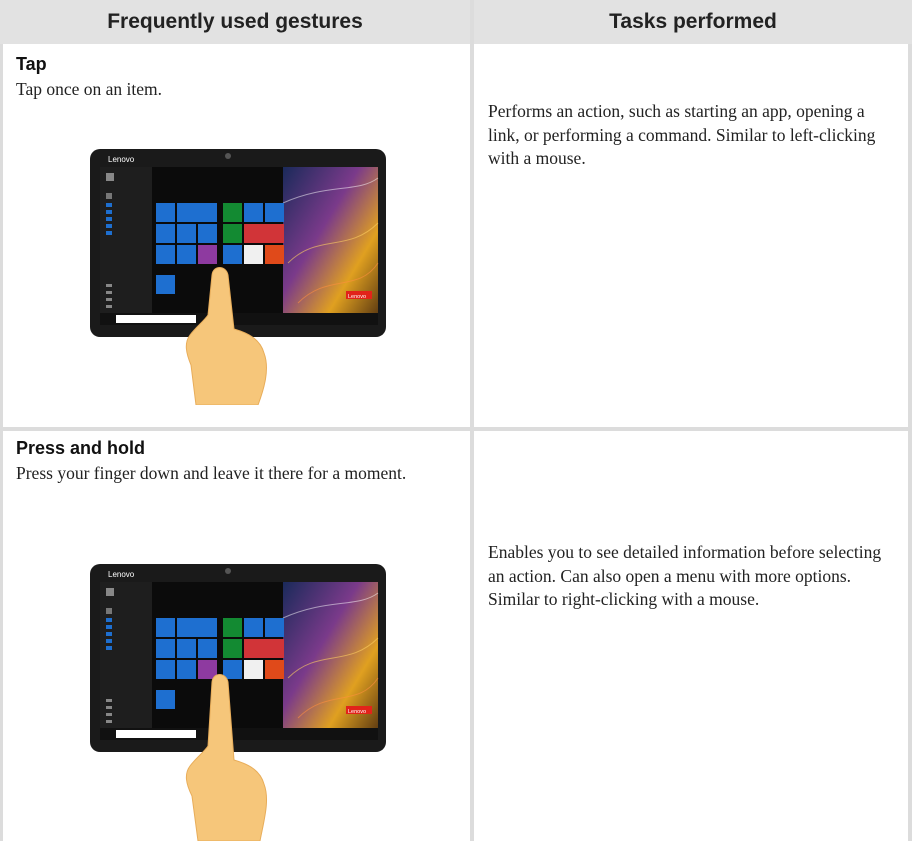 The height and width of the screenshot is (841, 912). What do you see at coordinates (1, 442) in the screenshot?
I see `table-left-border` at bounding box center [1, 442].